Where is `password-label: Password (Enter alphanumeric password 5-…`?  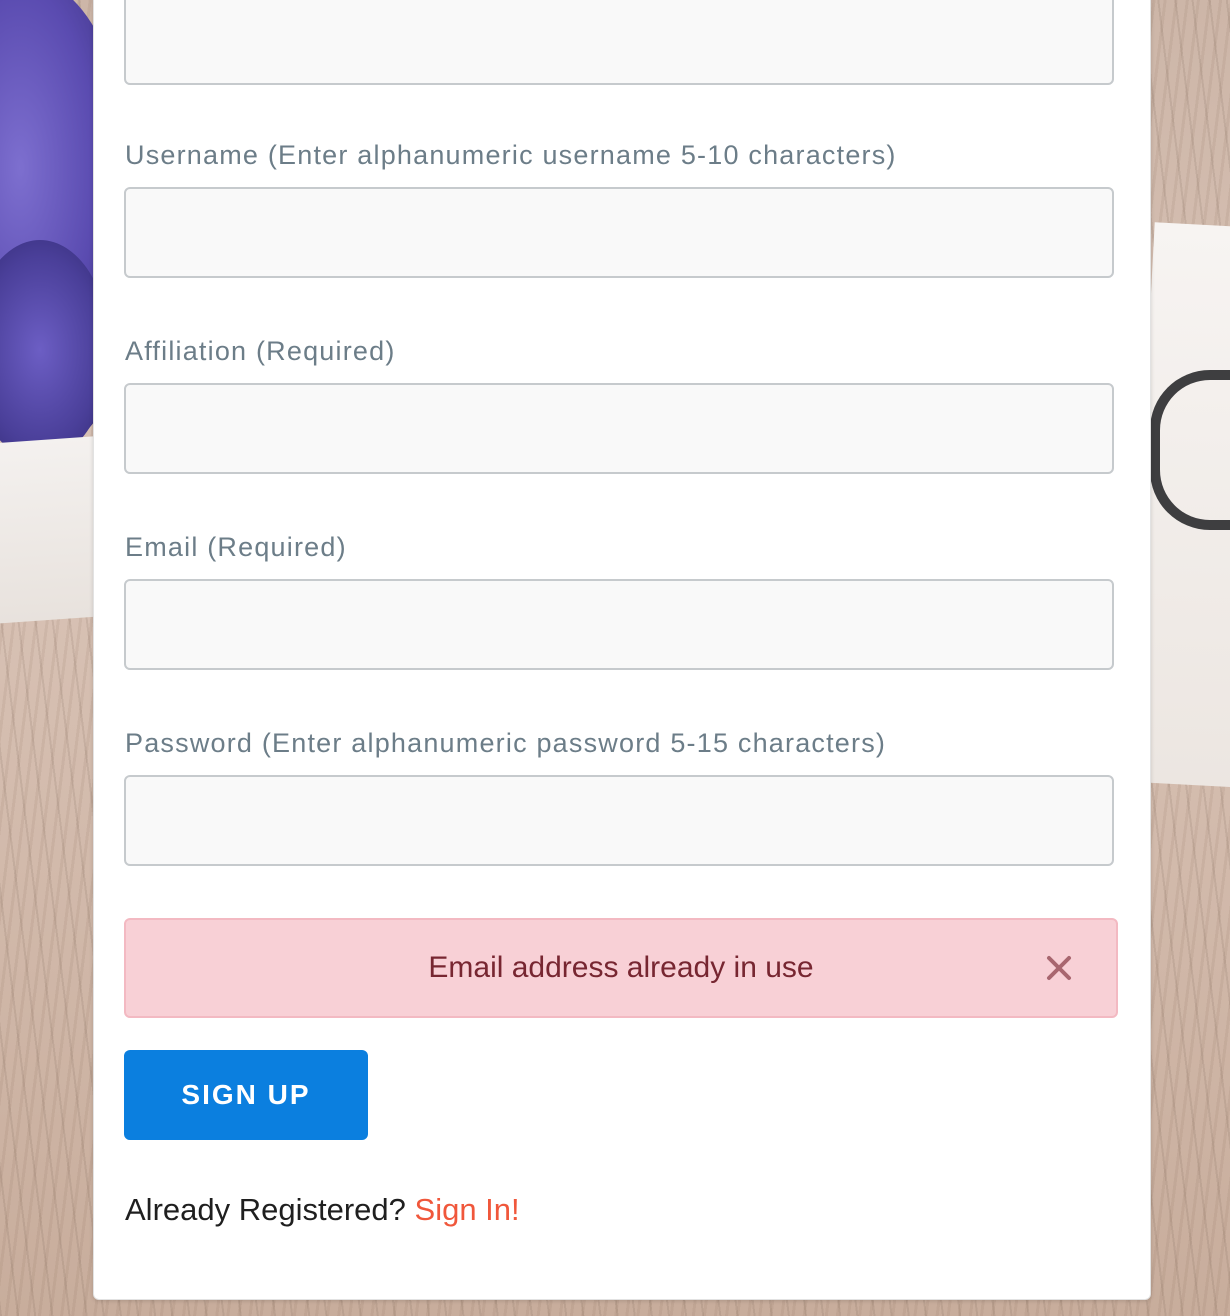 password-label: Password (Enter alphanumeric password 5-… is located at coordinates (506, 743).